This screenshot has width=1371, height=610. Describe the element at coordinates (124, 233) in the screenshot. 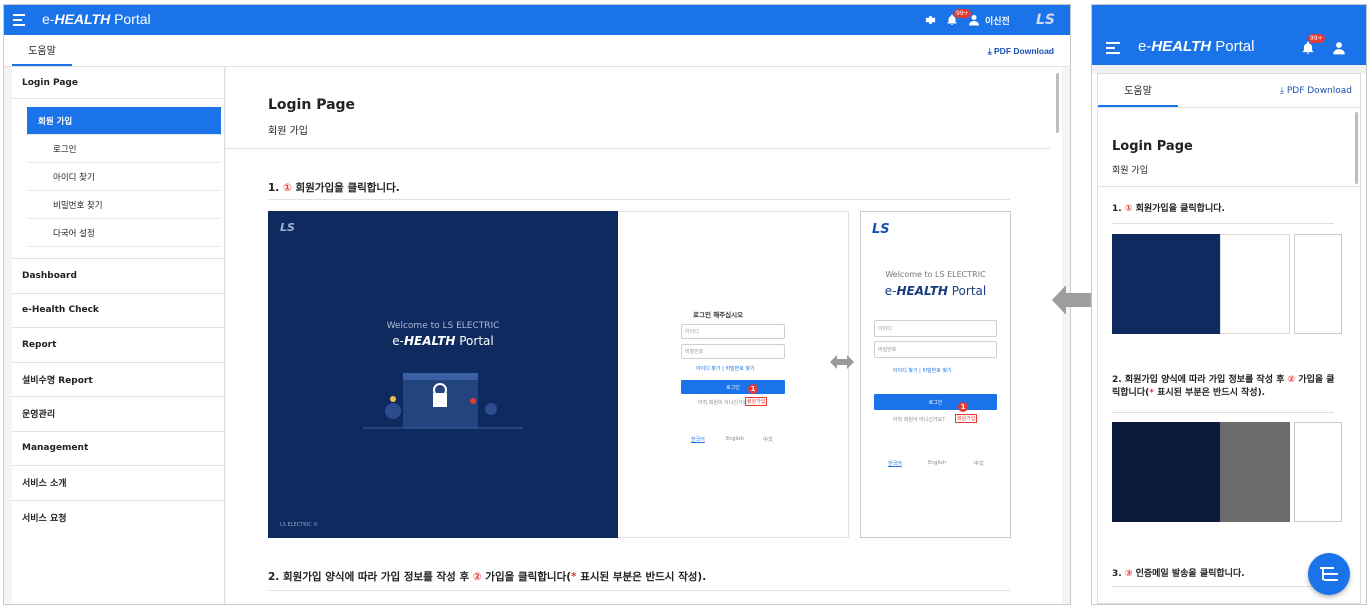

I see `sidebar-sub-language: 다국어 설정` at that location.